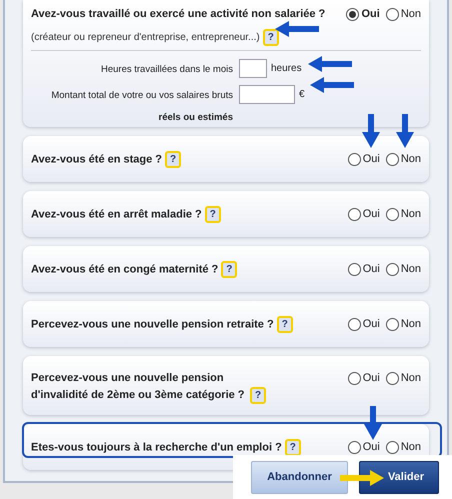  Describe the element at coordinates (178, 14) in the screenshot. I see `question-text: Avez-vous travaillé ou exercé une activité non salariée ?` at that location.